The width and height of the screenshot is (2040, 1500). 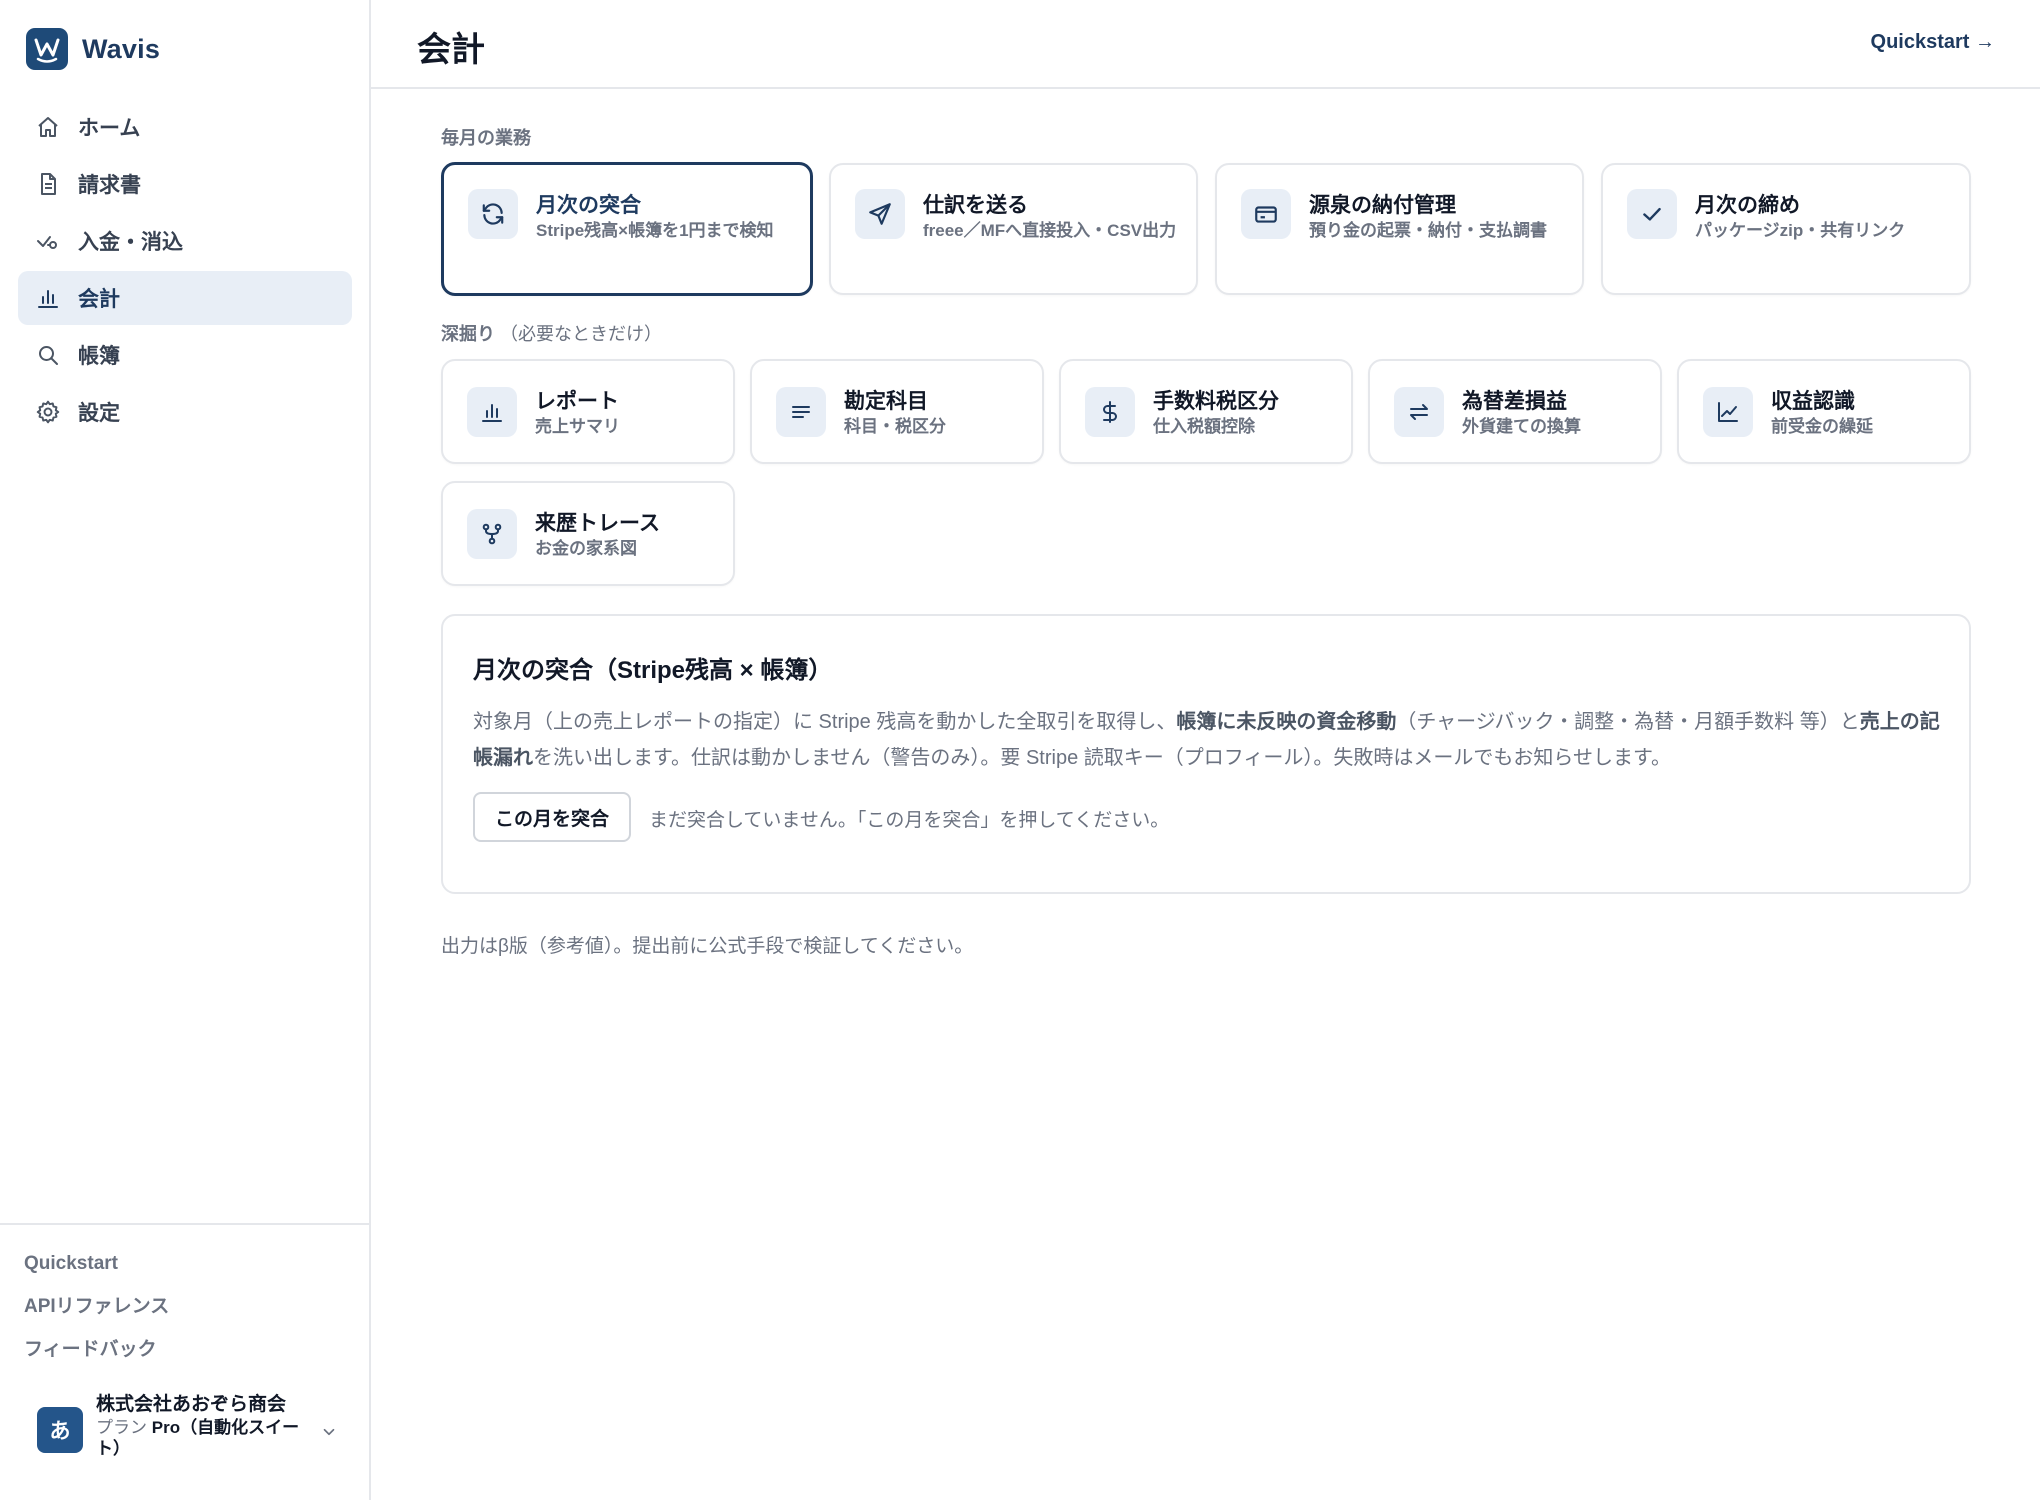 What do you see at coordinates (201, 1438) in the screenshot?
I see `account-plan: プラン Pro（自動化スイート）` at bounding box center [201, 1438].